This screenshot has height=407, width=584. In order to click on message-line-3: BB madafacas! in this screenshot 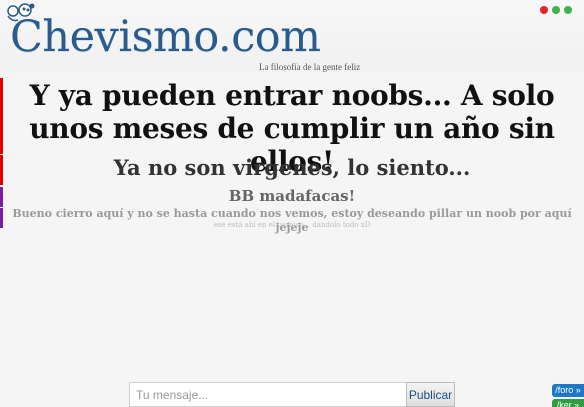, I will do `click(292, 196)`.